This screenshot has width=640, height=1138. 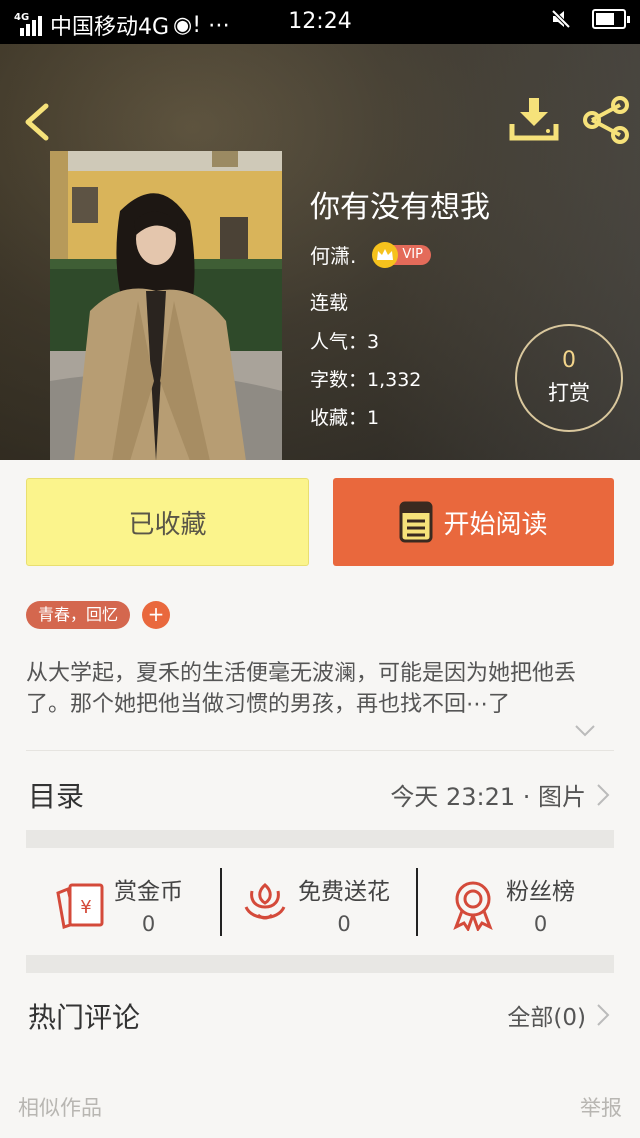 I want to click on author-row: 何潇. VIP, so click(x=370, y=254).